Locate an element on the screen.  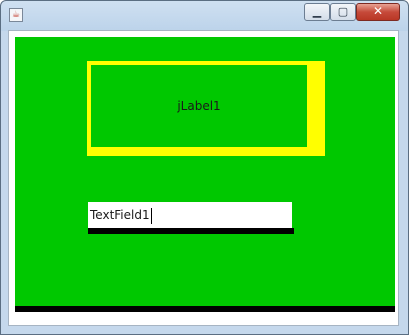
maximize-button: ▢ is located at coordinates (343, 12).